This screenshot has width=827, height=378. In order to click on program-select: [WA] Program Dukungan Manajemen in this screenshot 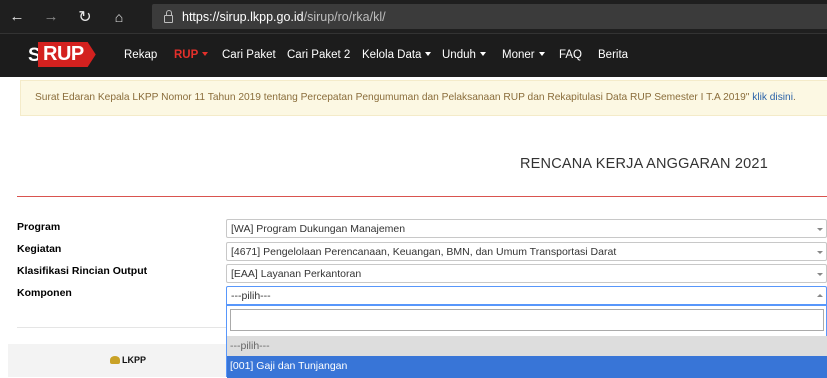, I will do `click(526, 228)`.